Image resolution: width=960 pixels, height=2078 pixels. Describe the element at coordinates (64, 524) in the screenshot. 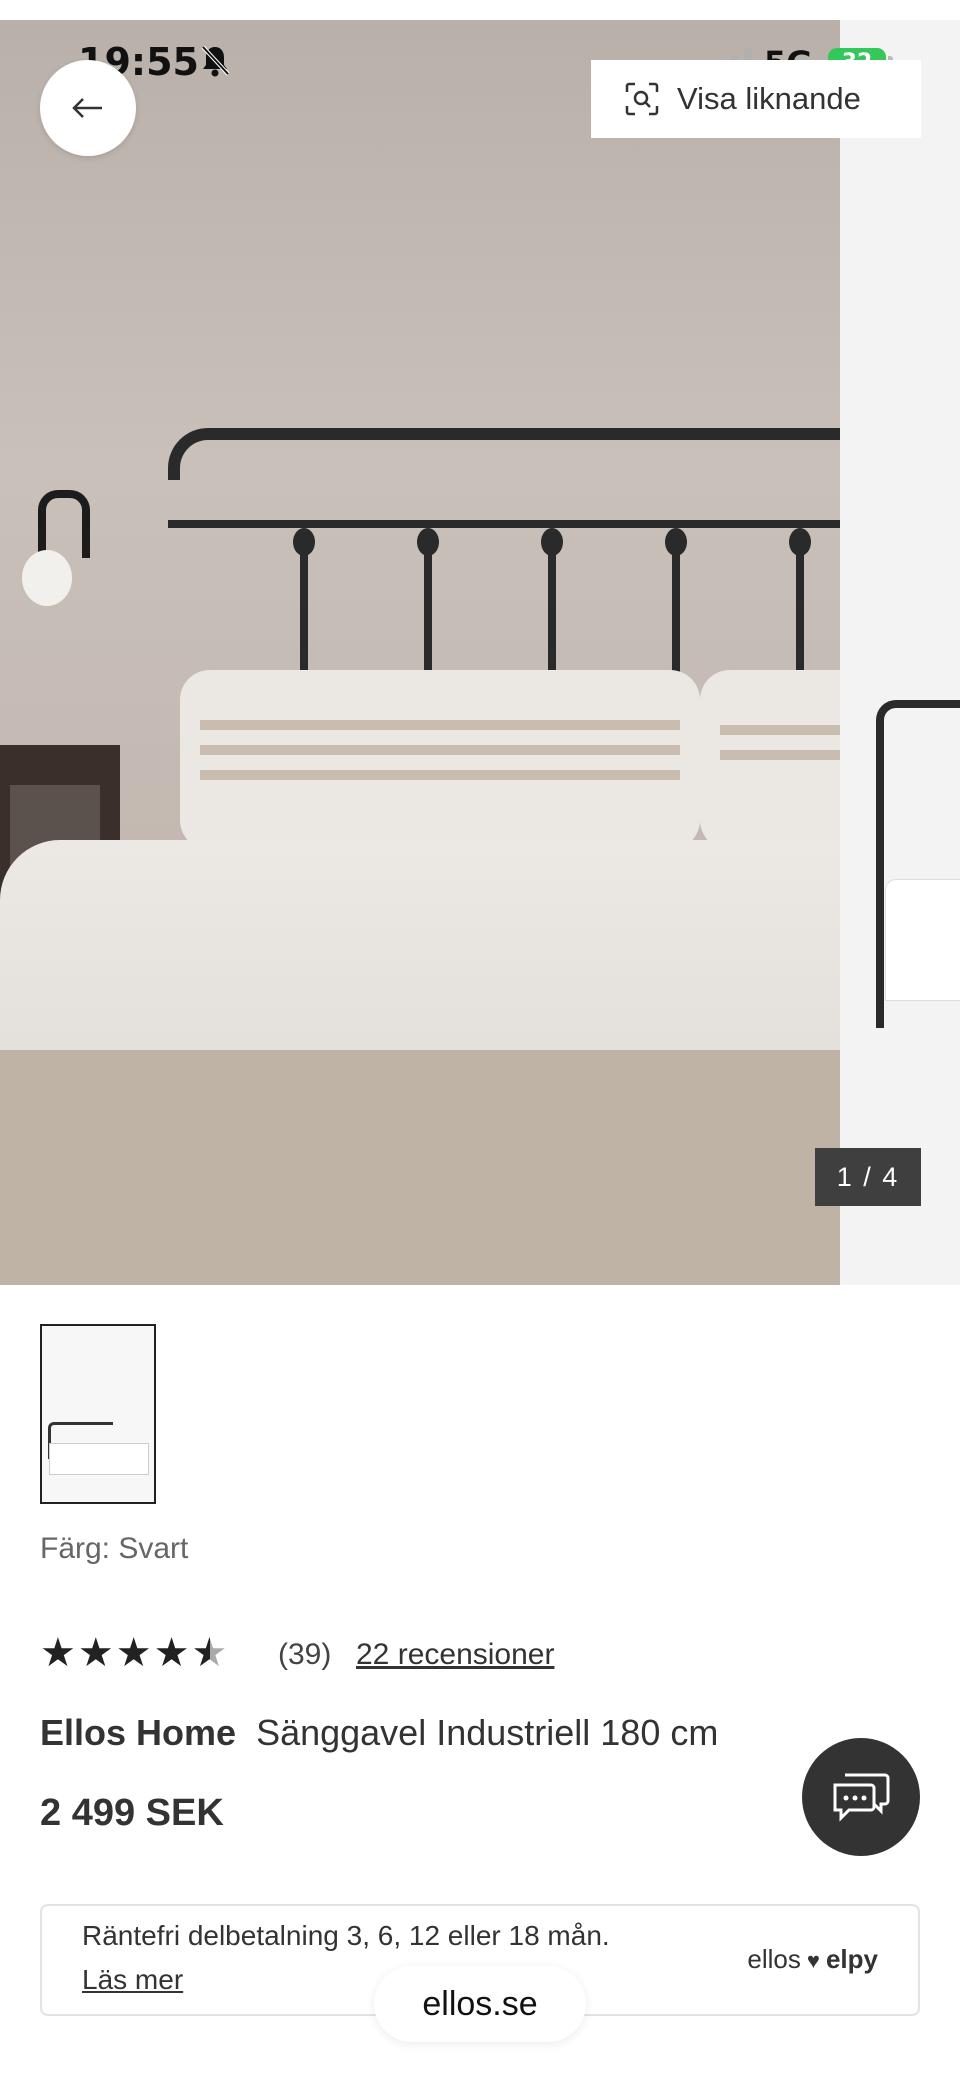

I see `lamp-arm-graphic` at that location.